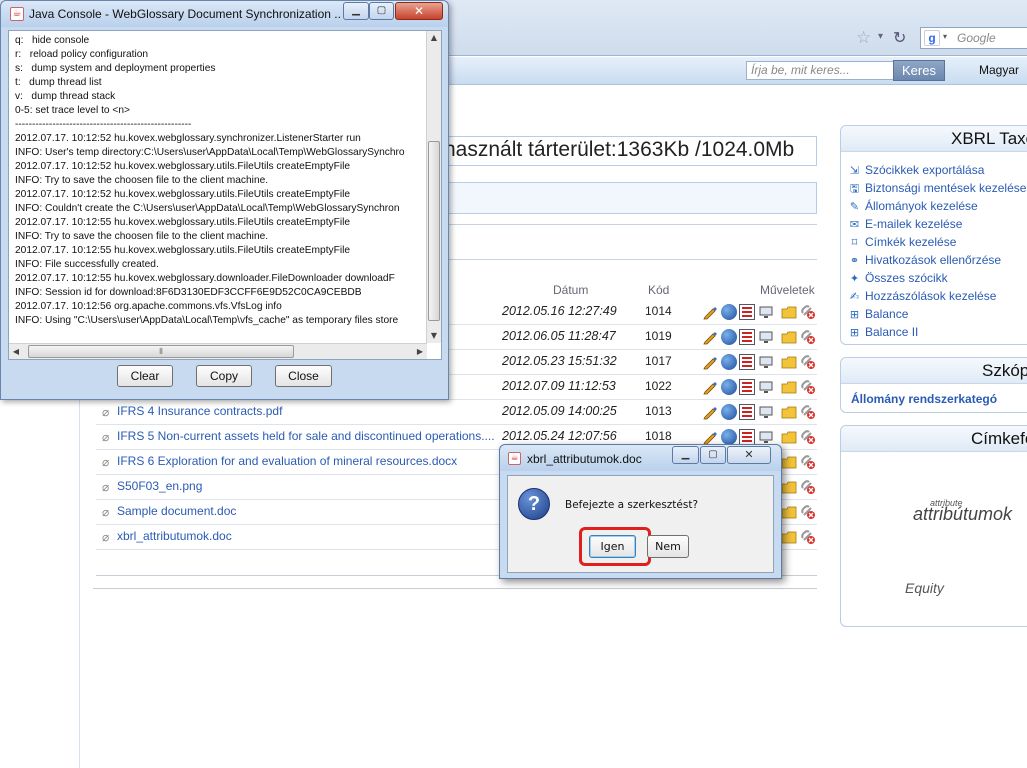 The width and height of the screenshot is (1027, 768). What do you see at coordinates (924, 588) in the screenshot?
I see `tag-equity: Equity` at bounding box center [924, 588].